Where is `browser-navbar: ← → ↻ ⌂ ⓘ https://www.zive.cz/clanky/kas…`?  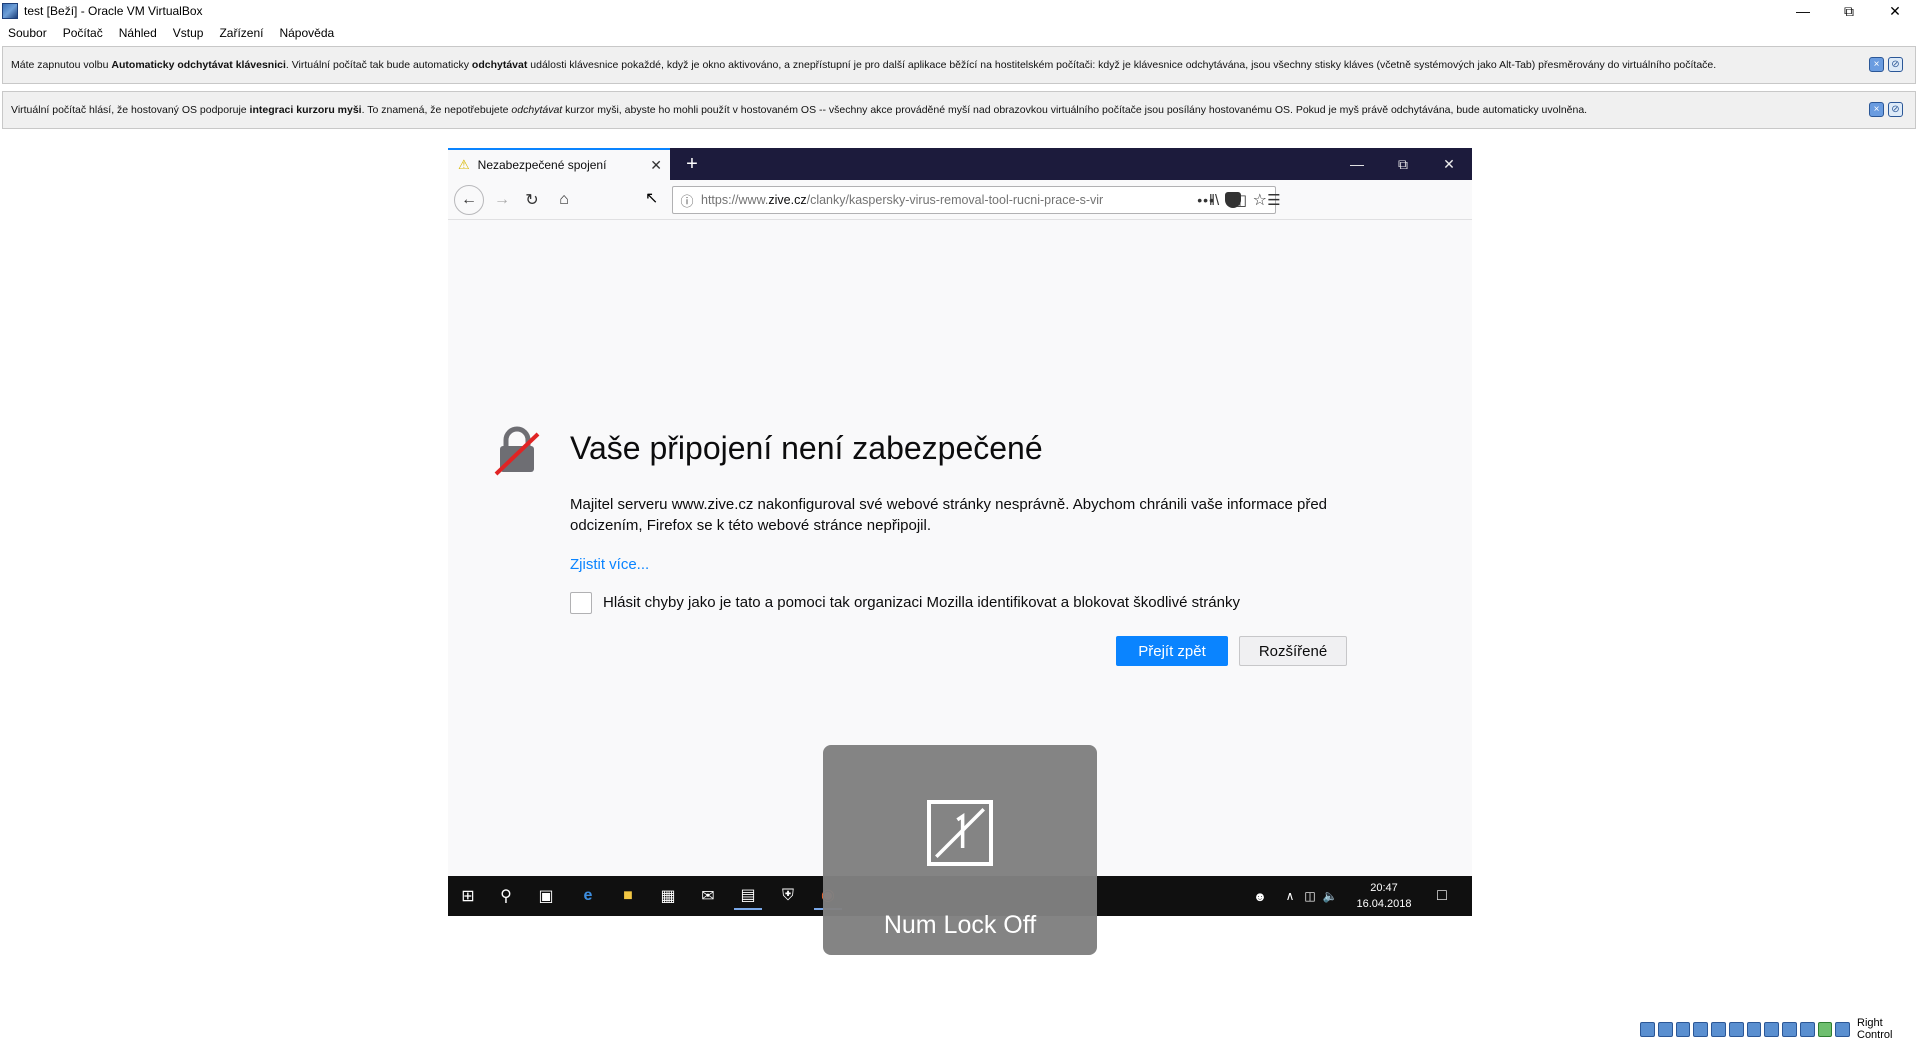 browser-navbar: ← → ↻ ⌂ ⓘ https://www.zive.cz/clanky/kas… is located at coordinates (960, 200).